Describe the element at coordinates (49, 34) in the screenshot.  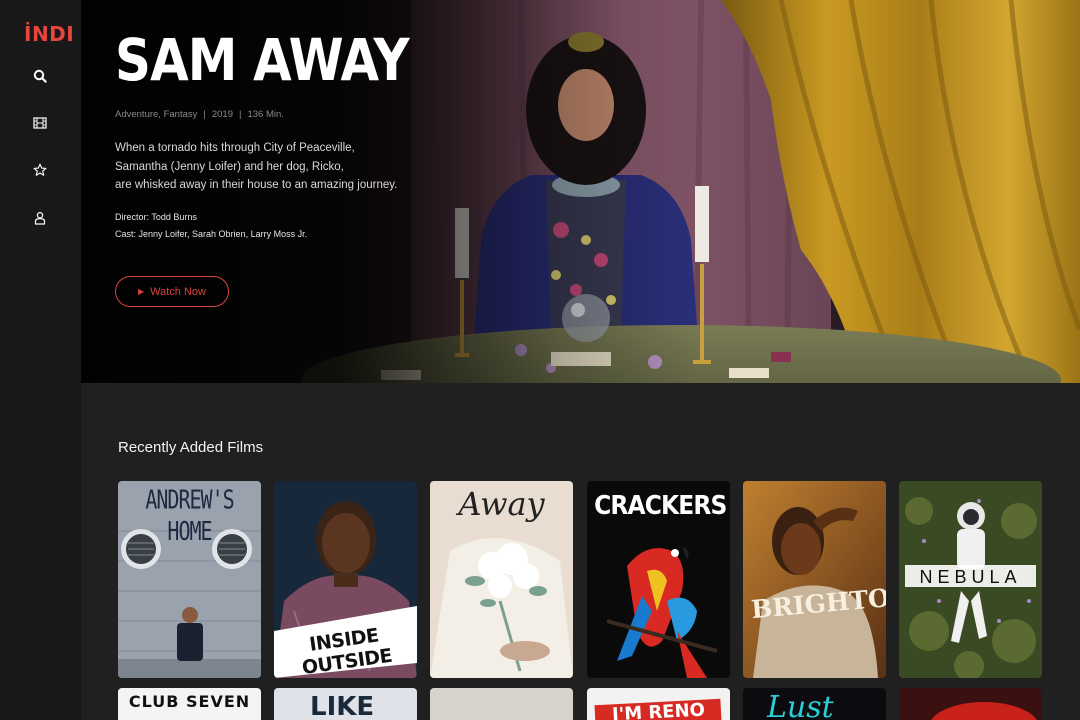
I see `brand-logo: İNDI` at that location.